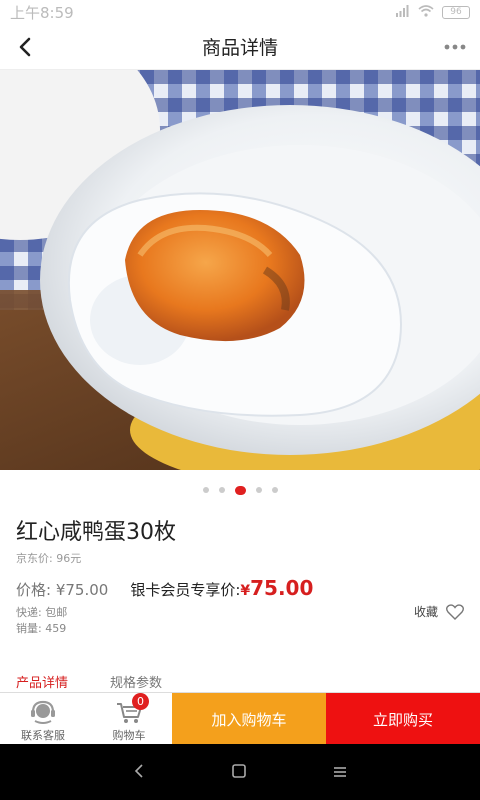 Image resolution: width=480 pixels, height=800 pixels. Describe the element at coordinates (49, 558) in the screenshot. I see `jd-price: 京东价: 96元` at that location.